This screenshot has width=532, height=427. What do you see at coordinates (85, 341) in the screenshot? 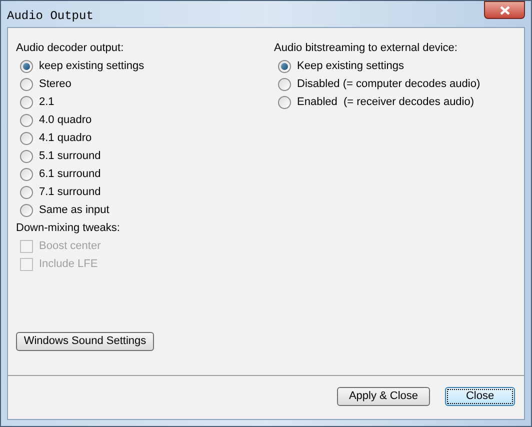
I see `windows-sound-settings-button: Windows Sound Settings` at bounding box center [85, 341].